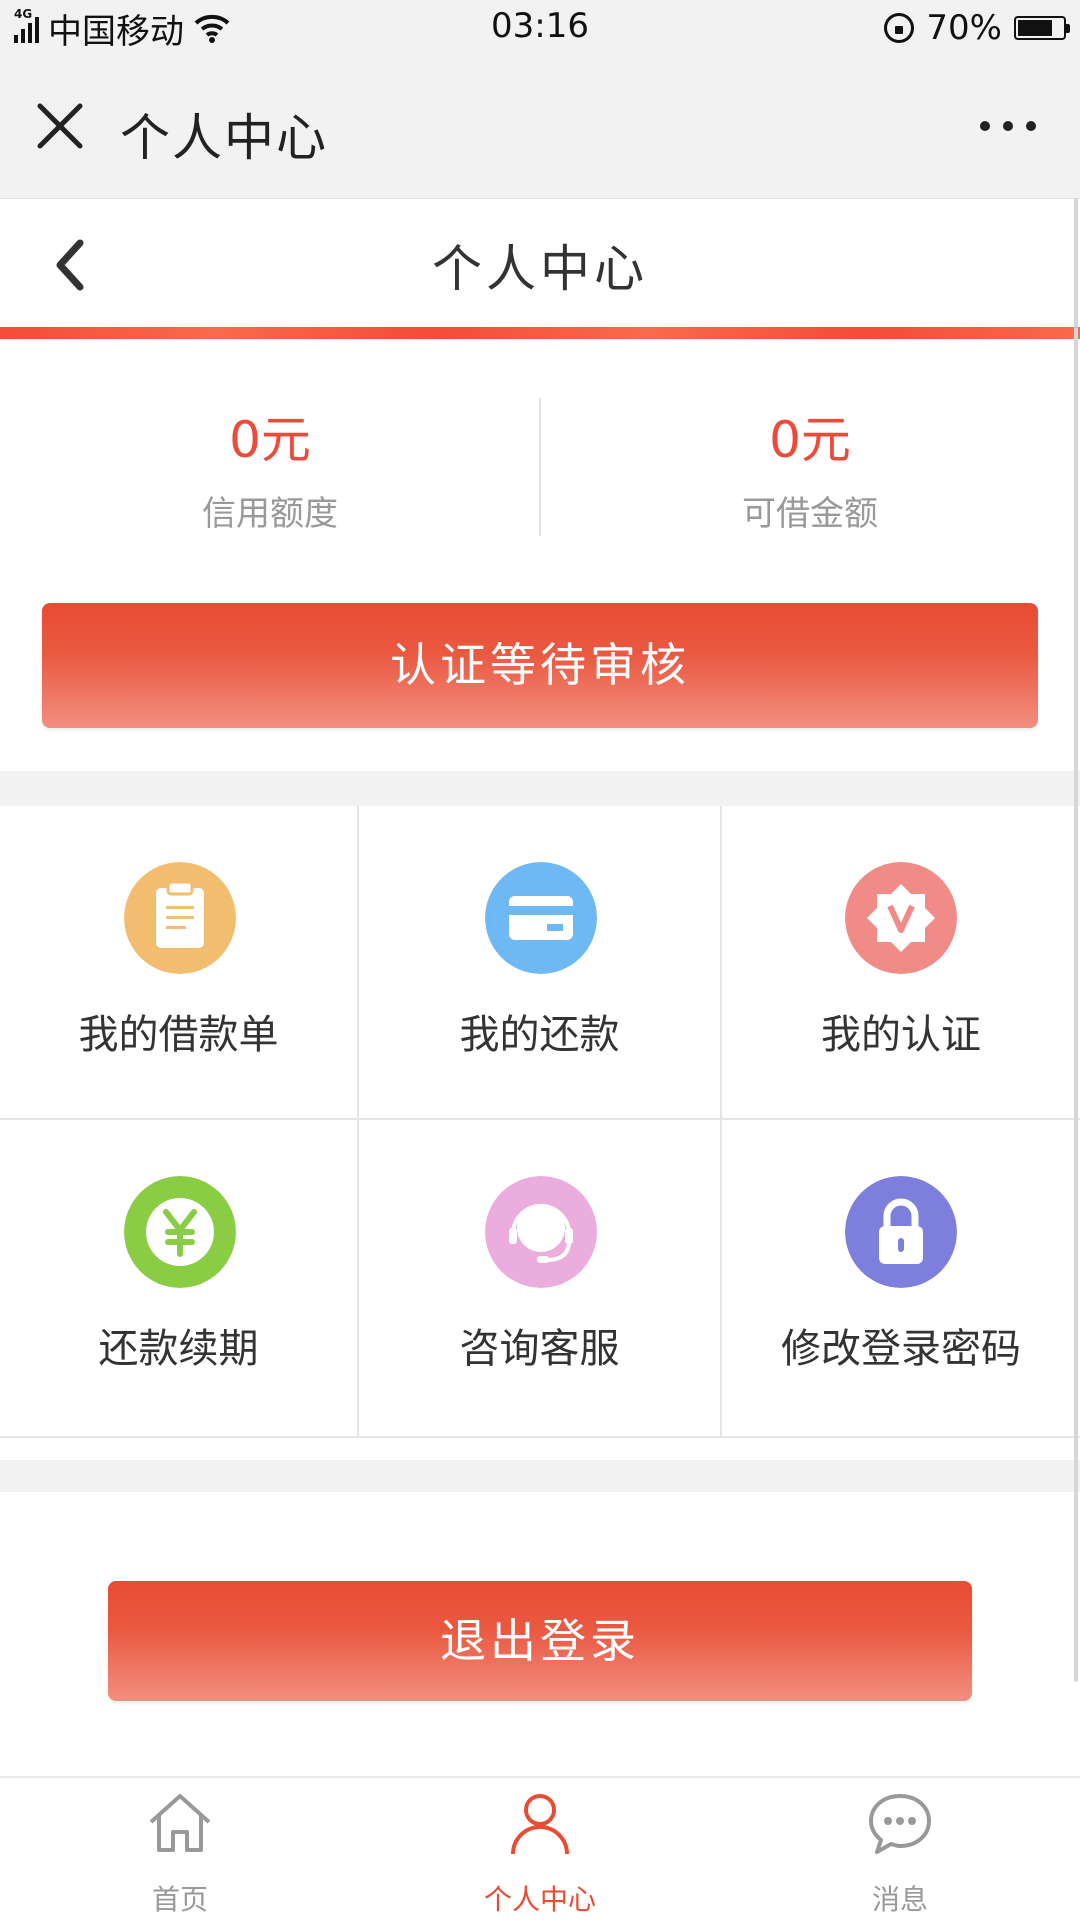 The width and height of the screenshot is (1080, 1922). I want to click on tab-home: 首页, so click(180, 1850).